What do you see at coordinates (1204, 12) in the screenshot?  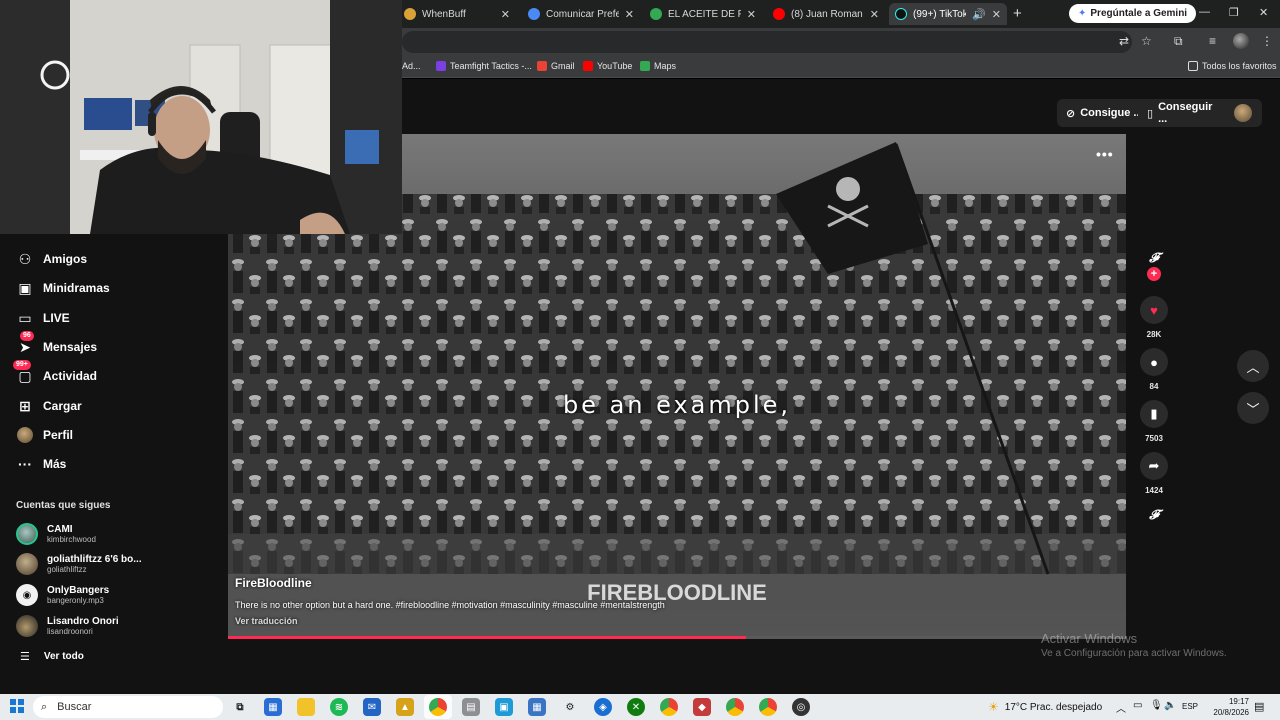 I see `minimize-icon: —` at bounding box center [1204, 12].